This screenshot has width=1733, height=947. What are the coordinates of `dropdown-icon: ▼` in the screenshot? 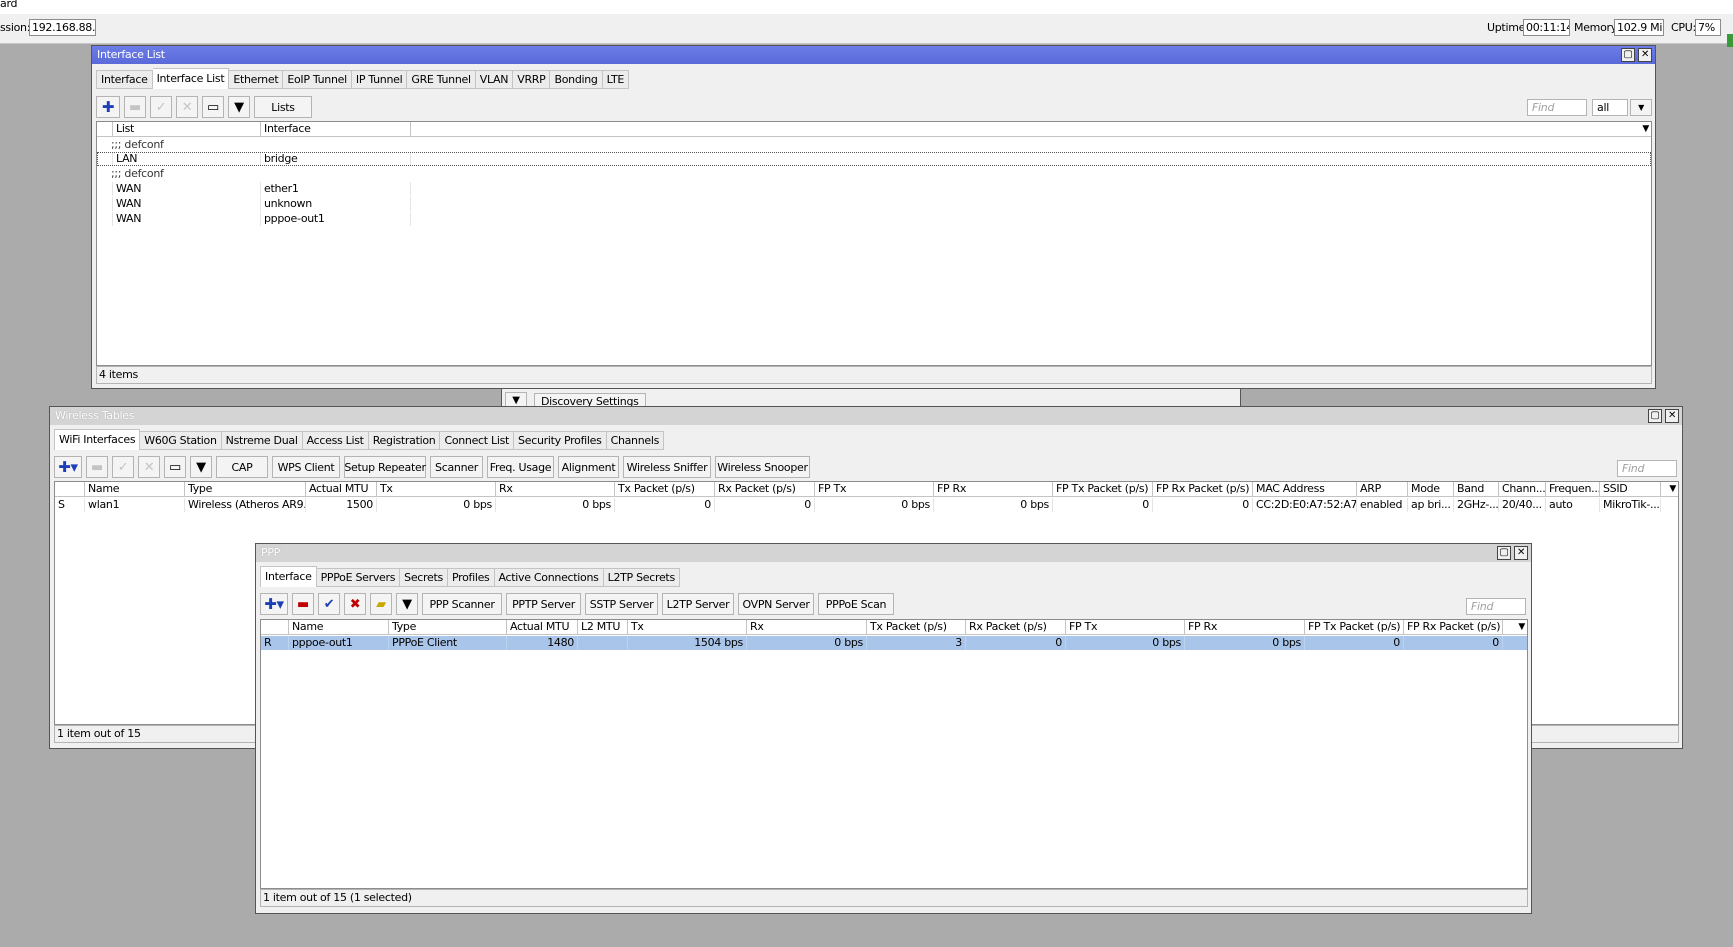 It's located at (1641, 107).